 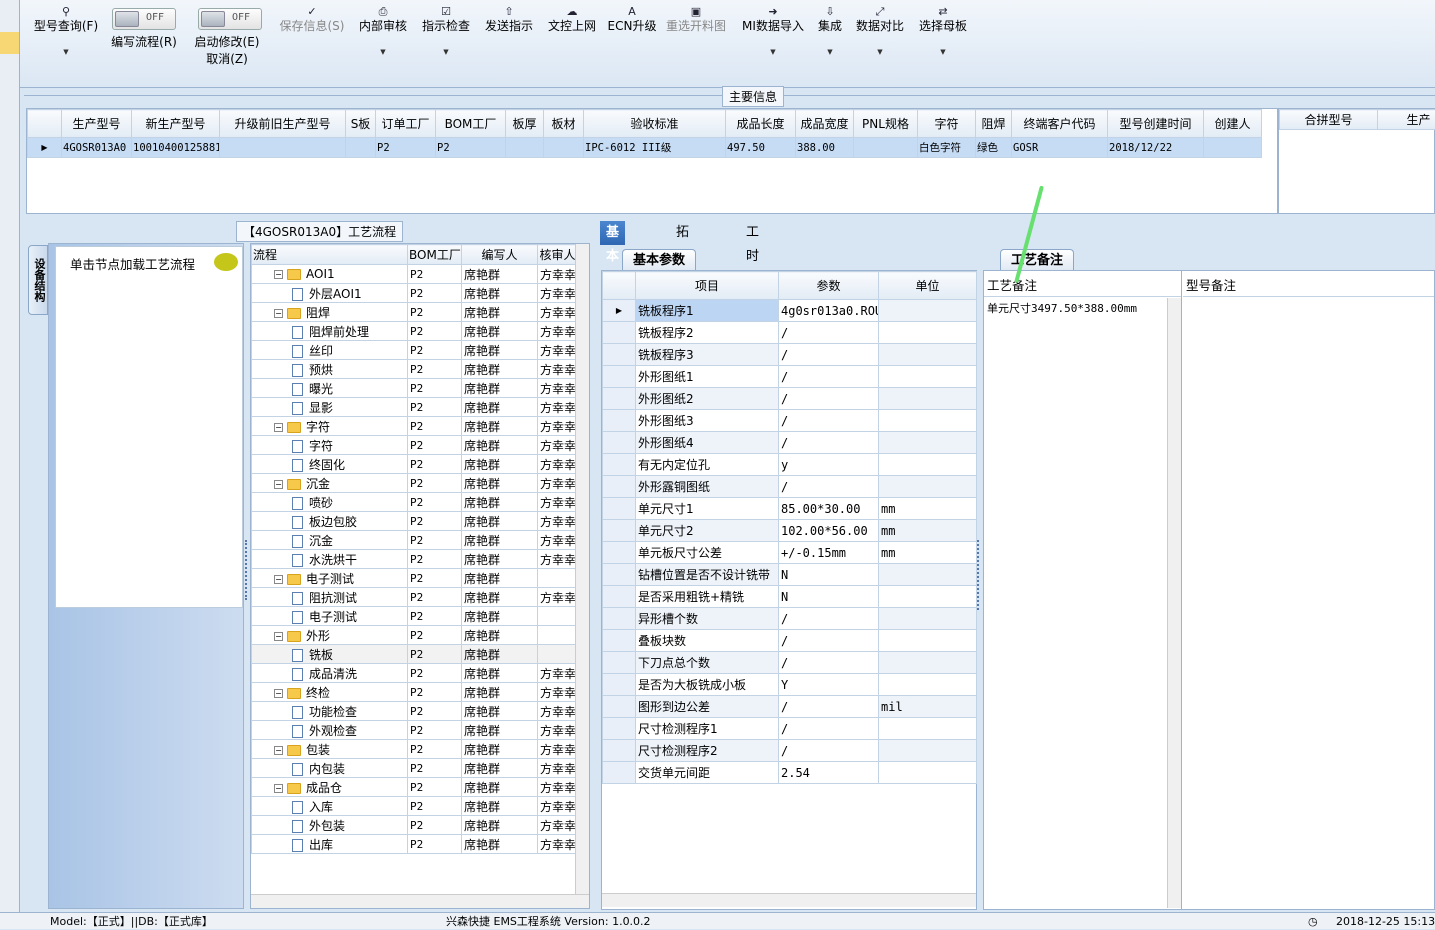 I want to click on table-cell: 绿色, so click(x=994, y=148).